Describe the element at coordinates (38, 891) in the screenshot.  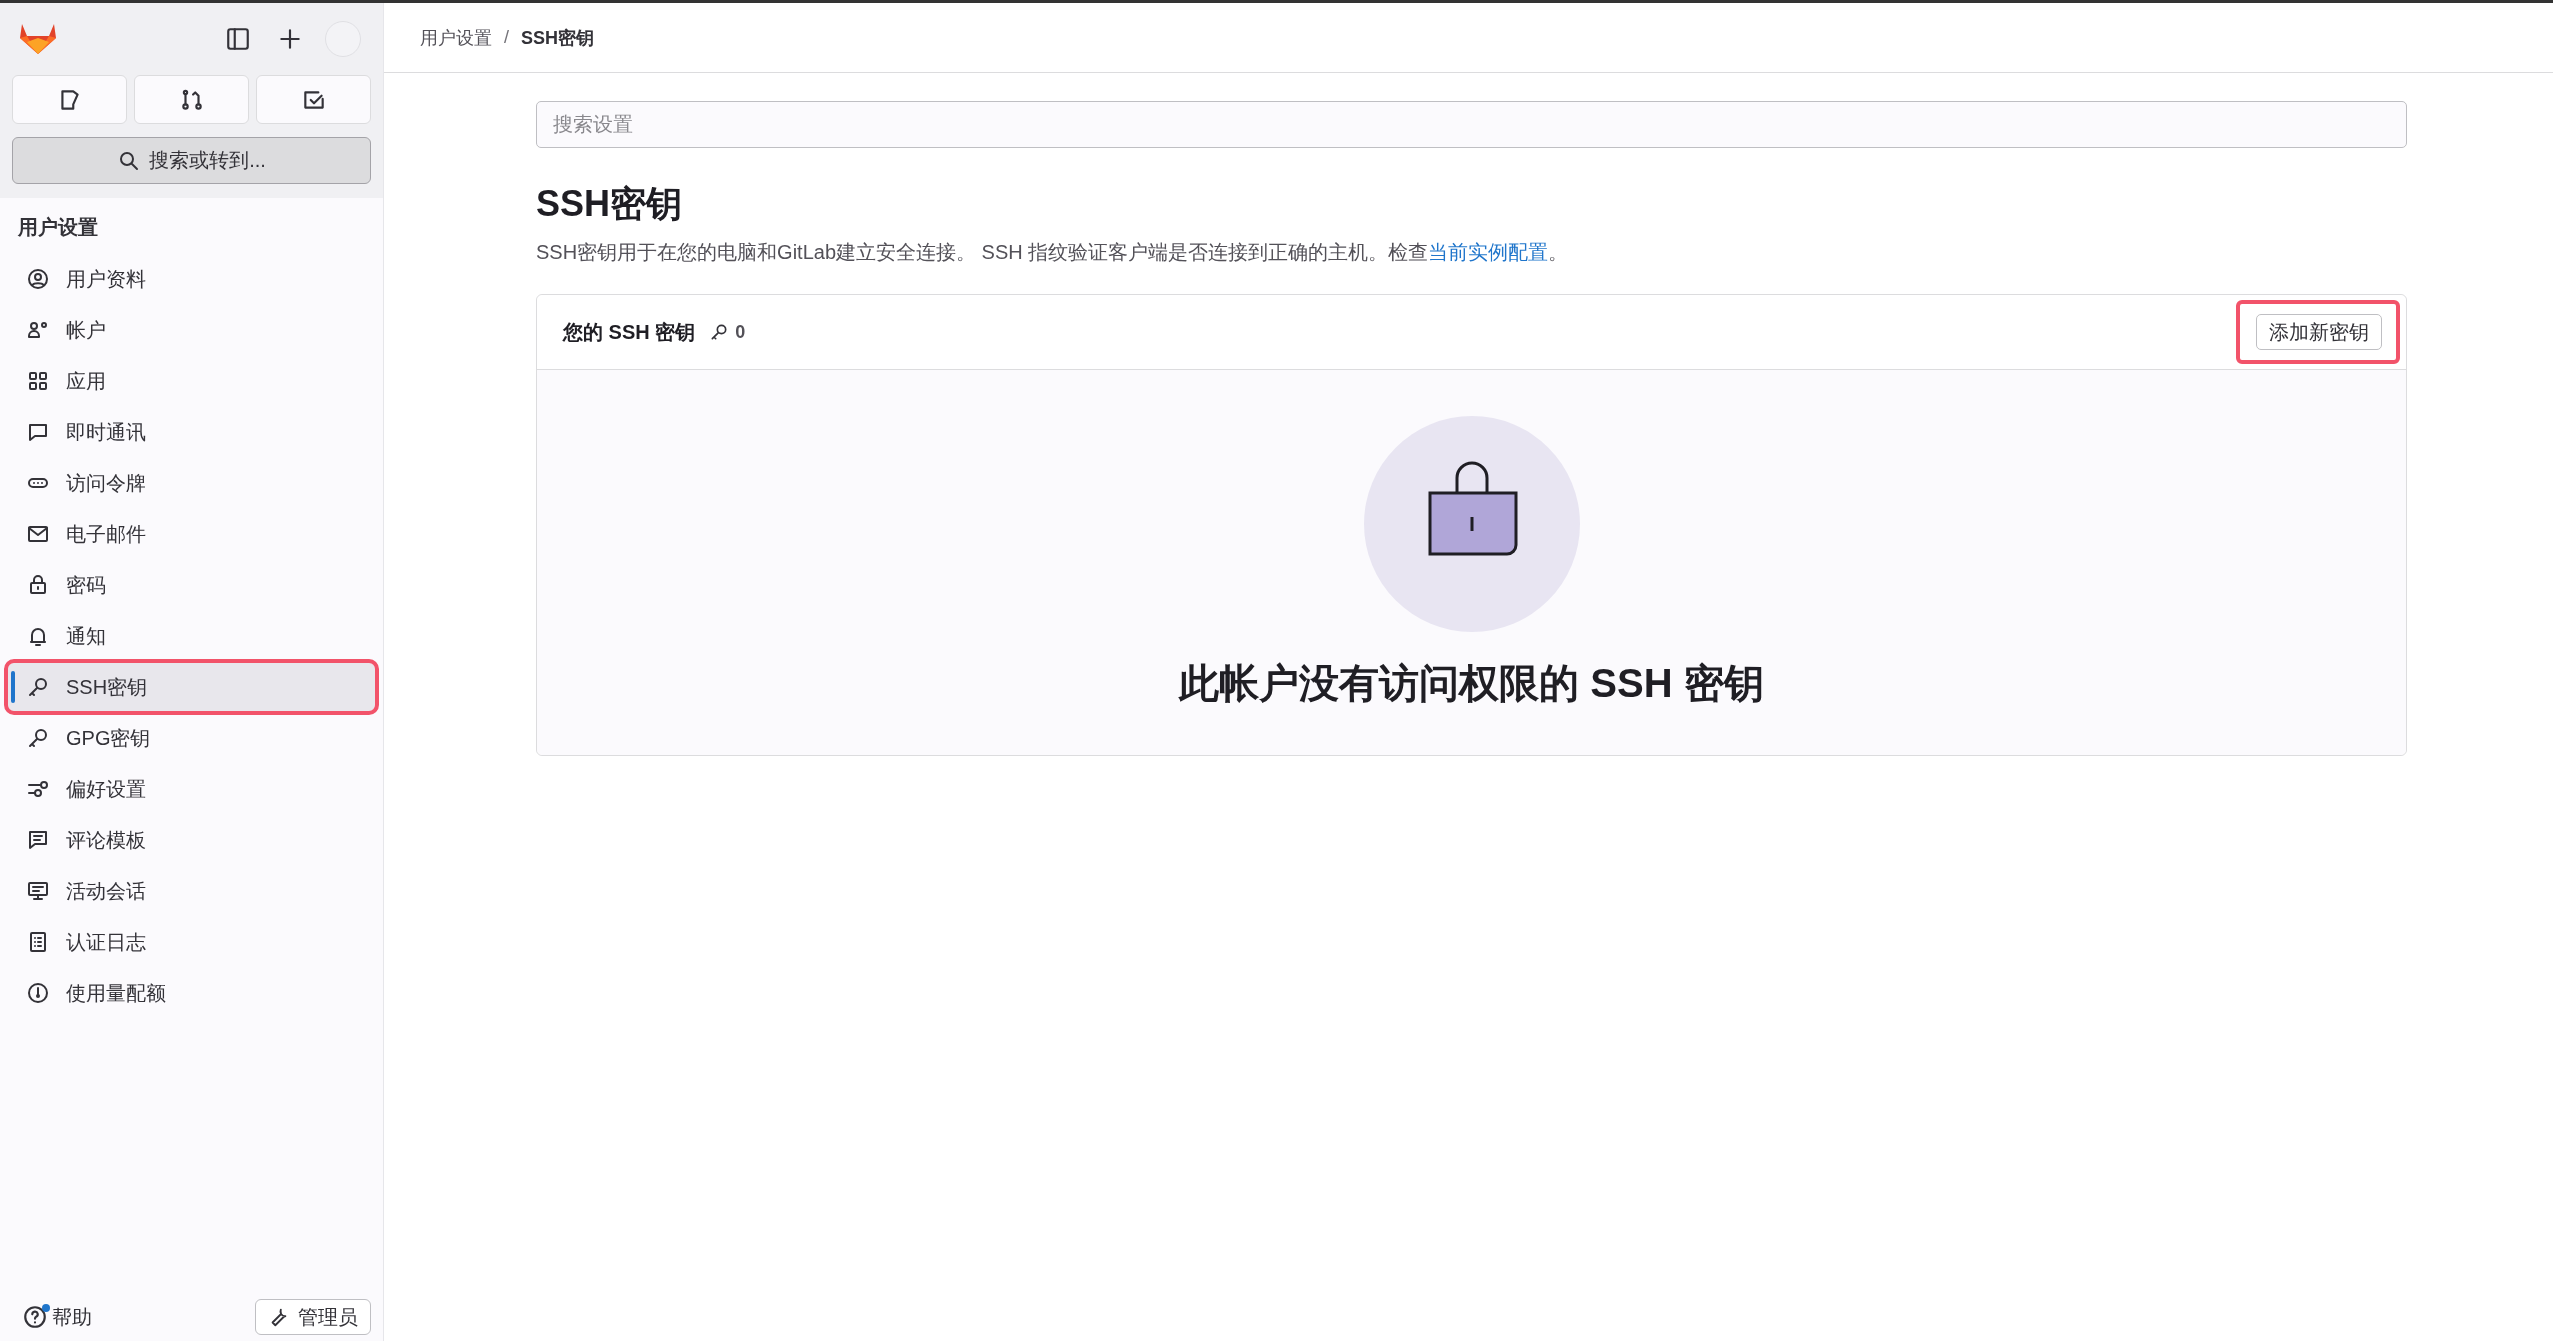
I see `monitor-icon` at that location.